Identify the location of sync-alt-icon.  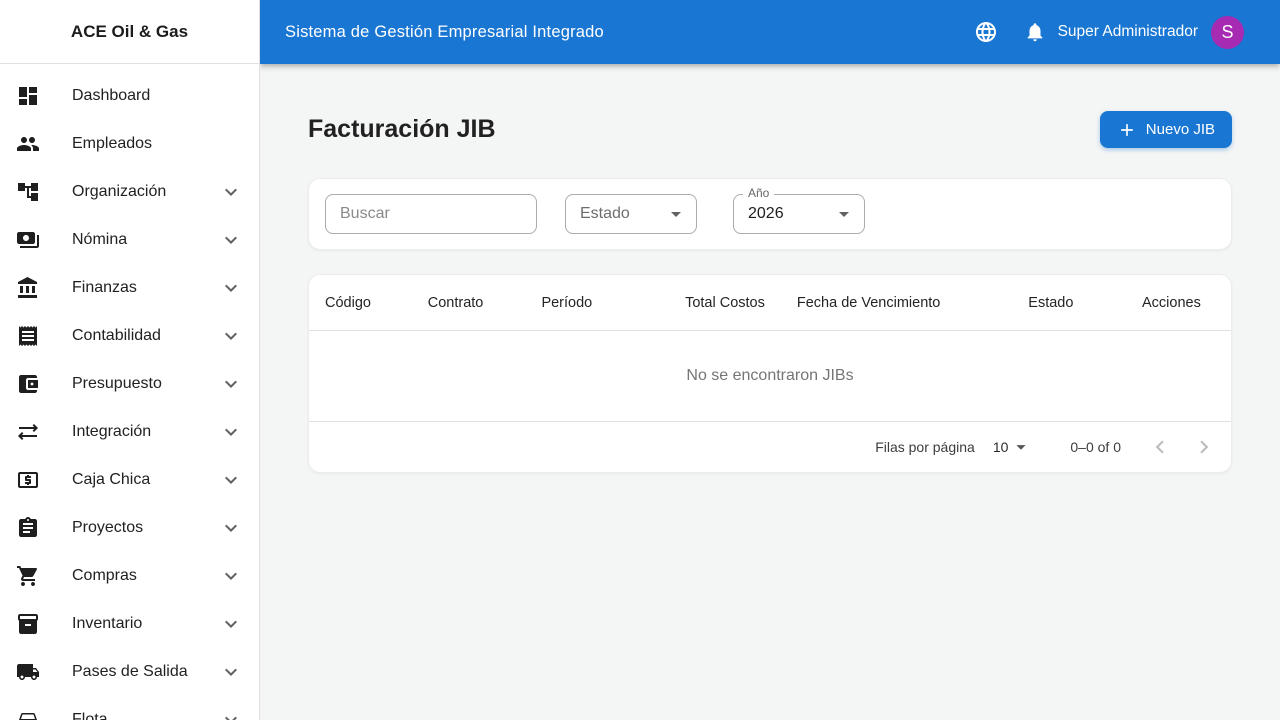
(28, 432).